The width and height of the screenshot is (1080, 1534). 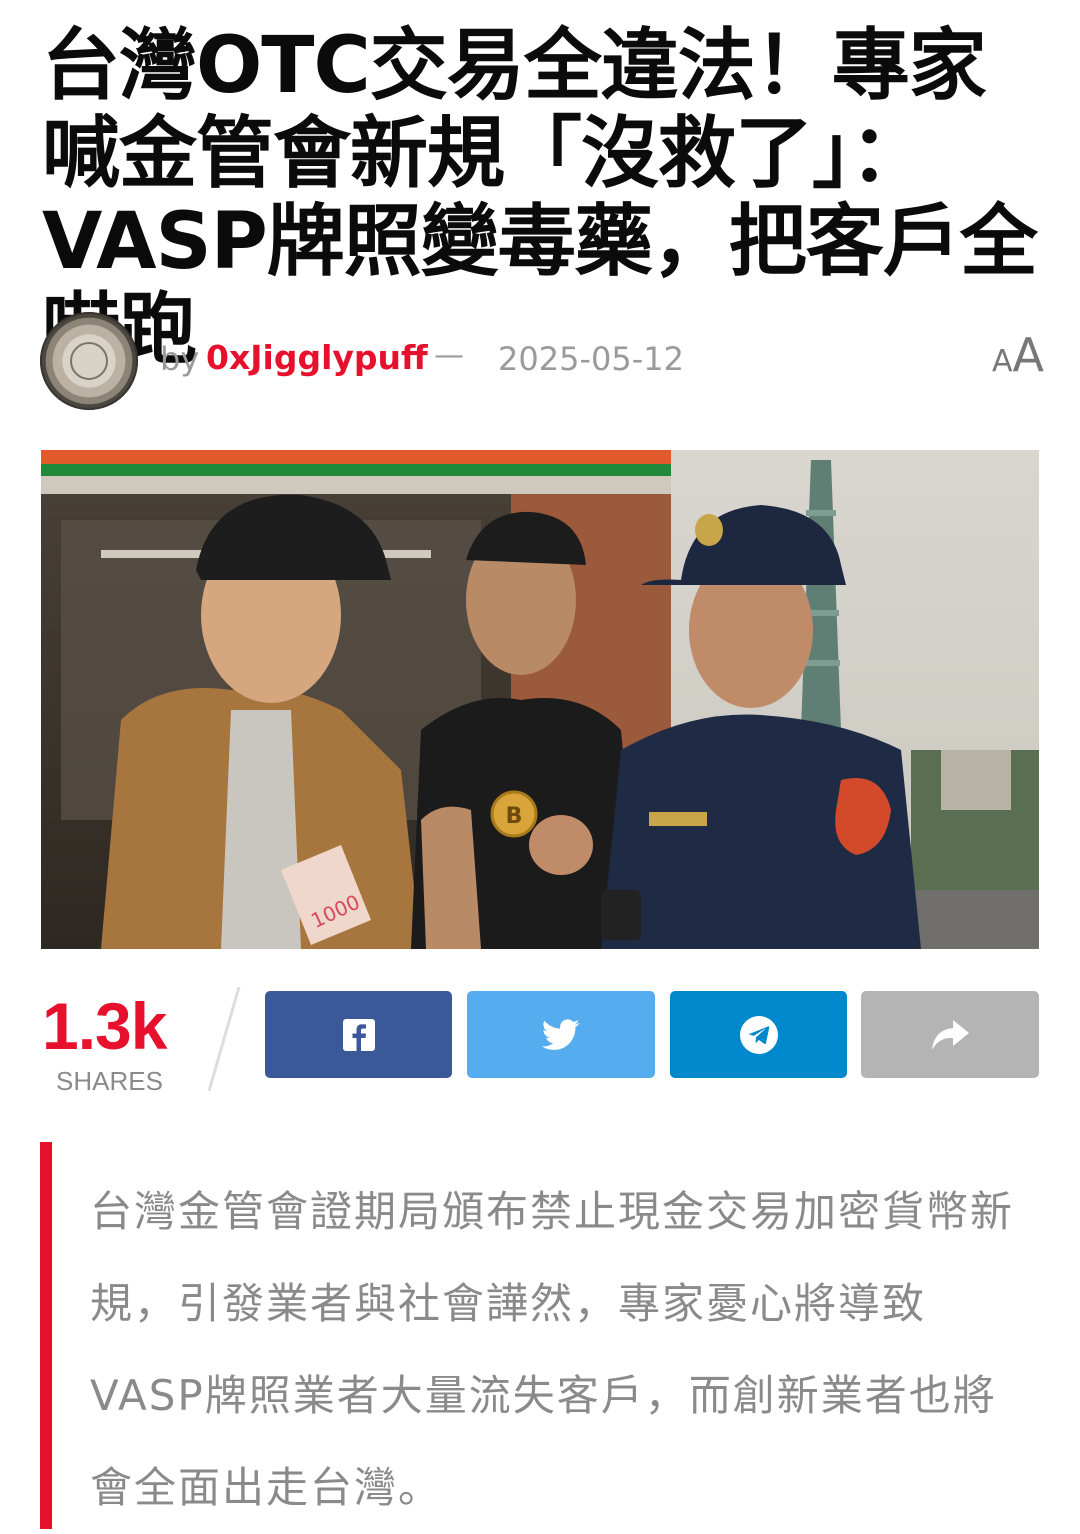 I want to click on excerpt-accent-bar, so click(x=46, y=1335).